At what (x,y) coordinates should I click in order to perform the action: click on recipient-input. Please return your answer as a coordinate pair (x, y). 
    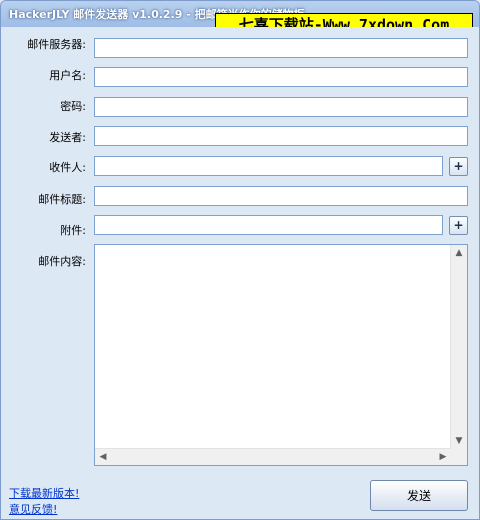
    Looking at the image, I should click on (268, 166).